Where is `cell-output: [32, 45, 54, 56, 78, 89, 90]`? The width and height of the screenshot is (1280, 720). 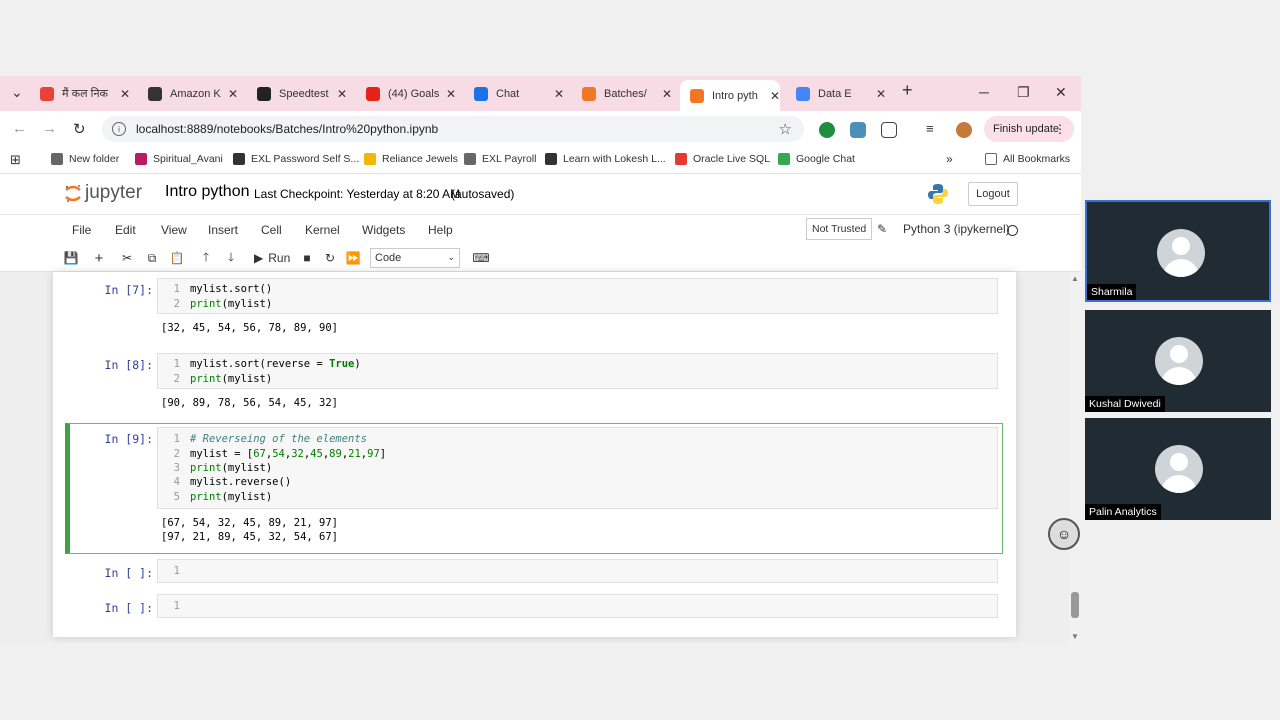
cell-output: [32, 45, 54, 56, 78, 89, 90] is located at coordinates (250, 328).